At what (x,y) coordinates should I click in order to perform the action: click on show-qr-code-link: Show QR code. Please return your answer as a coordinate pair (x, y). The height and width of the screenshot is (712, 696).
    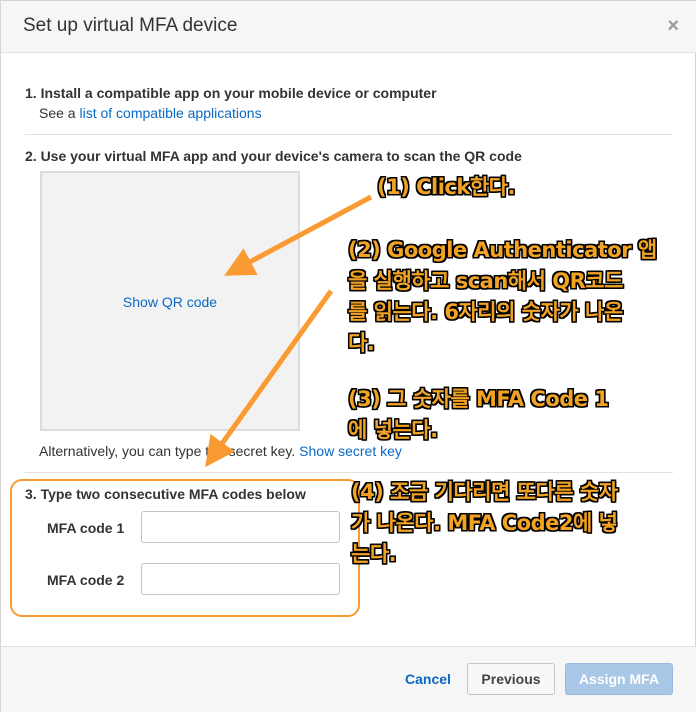
    Looking at the image, I should click on (170, 302).